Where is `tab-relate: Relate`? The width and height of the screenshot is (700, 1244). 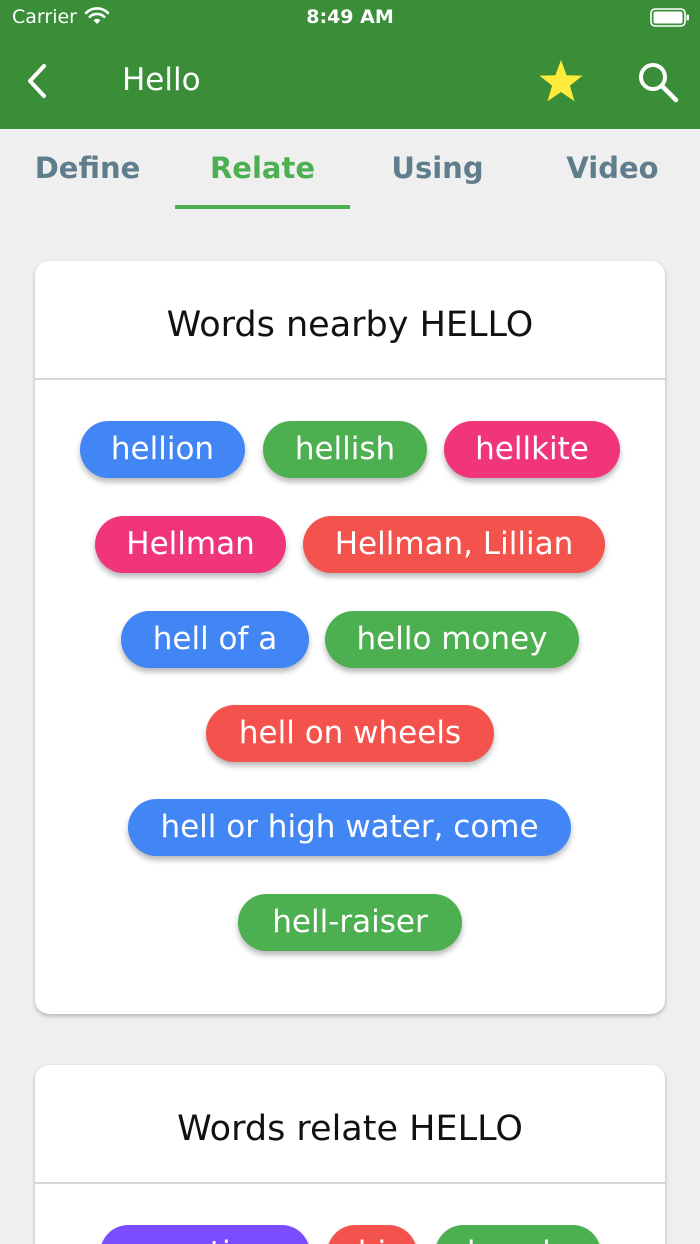
tab-relate: Relate is located at coordinates (262, 168).